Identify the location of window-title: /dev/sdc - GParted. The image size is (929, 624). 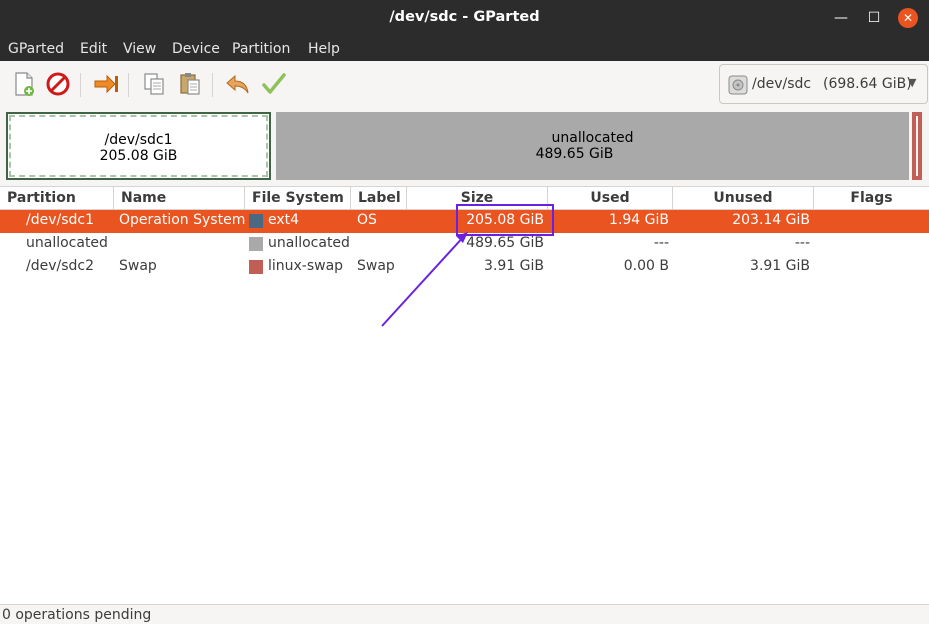
(464, 17).